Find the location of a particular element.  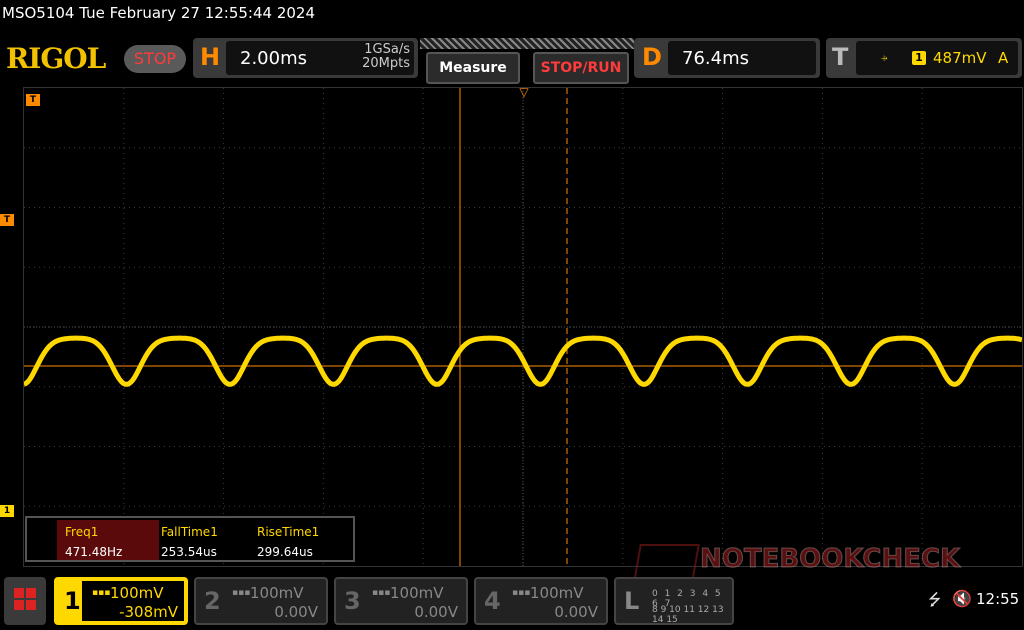

measurement-falltime: FallTime1 253.54us is located at coordinates (204, 540).